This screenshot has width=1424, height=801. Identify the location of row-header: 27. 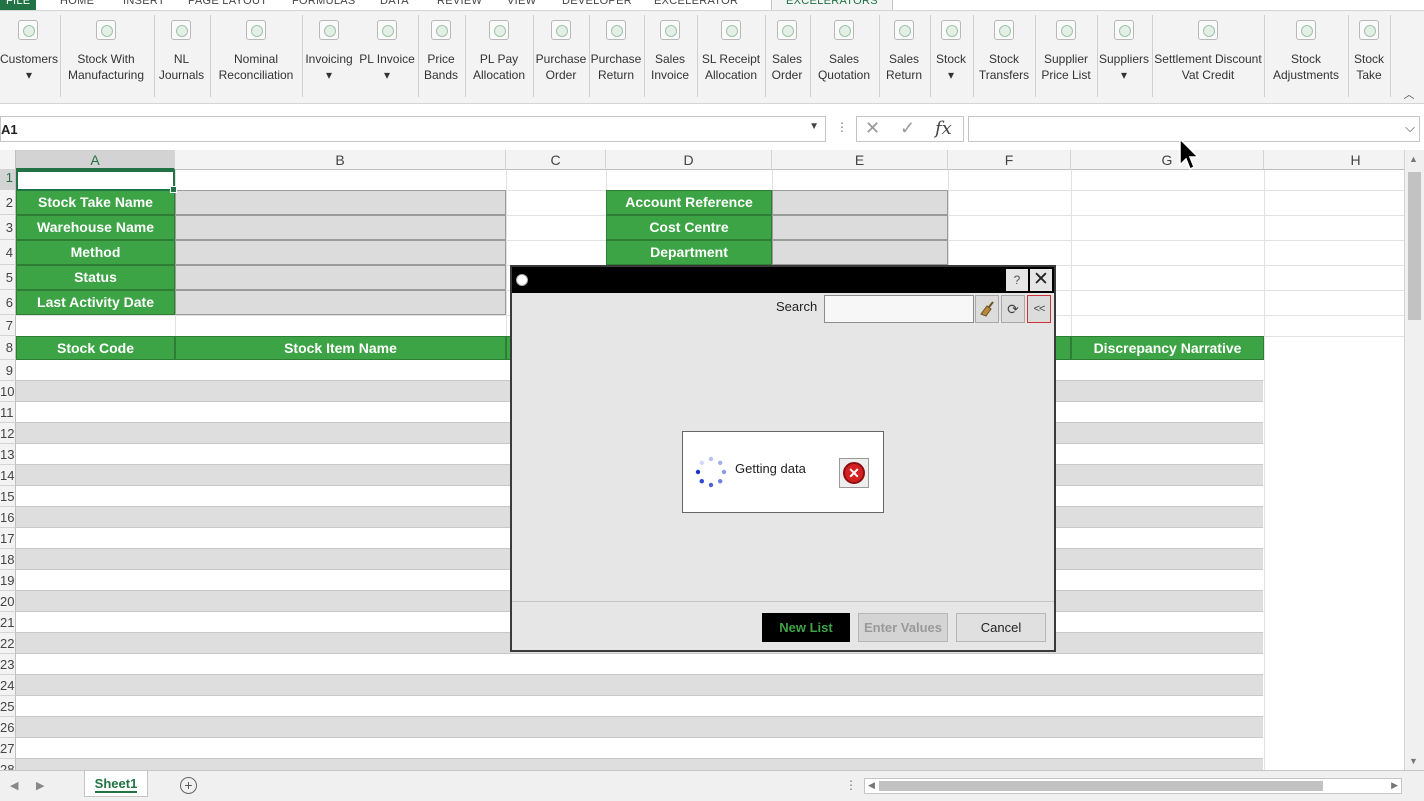
(8, 748).